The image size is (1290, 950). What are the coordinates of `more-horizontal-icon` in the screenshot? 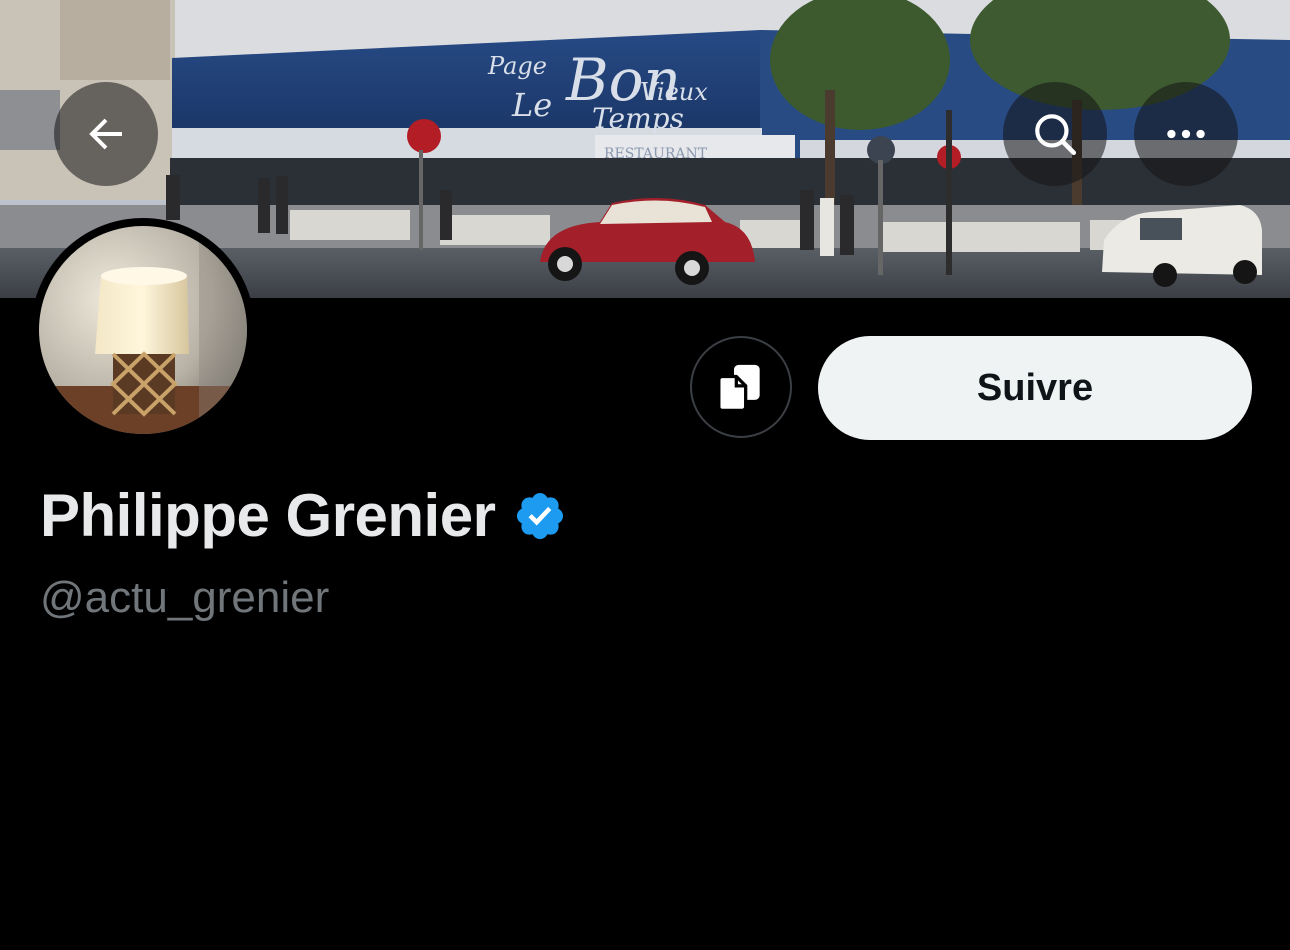 It's located at (1186, 134).